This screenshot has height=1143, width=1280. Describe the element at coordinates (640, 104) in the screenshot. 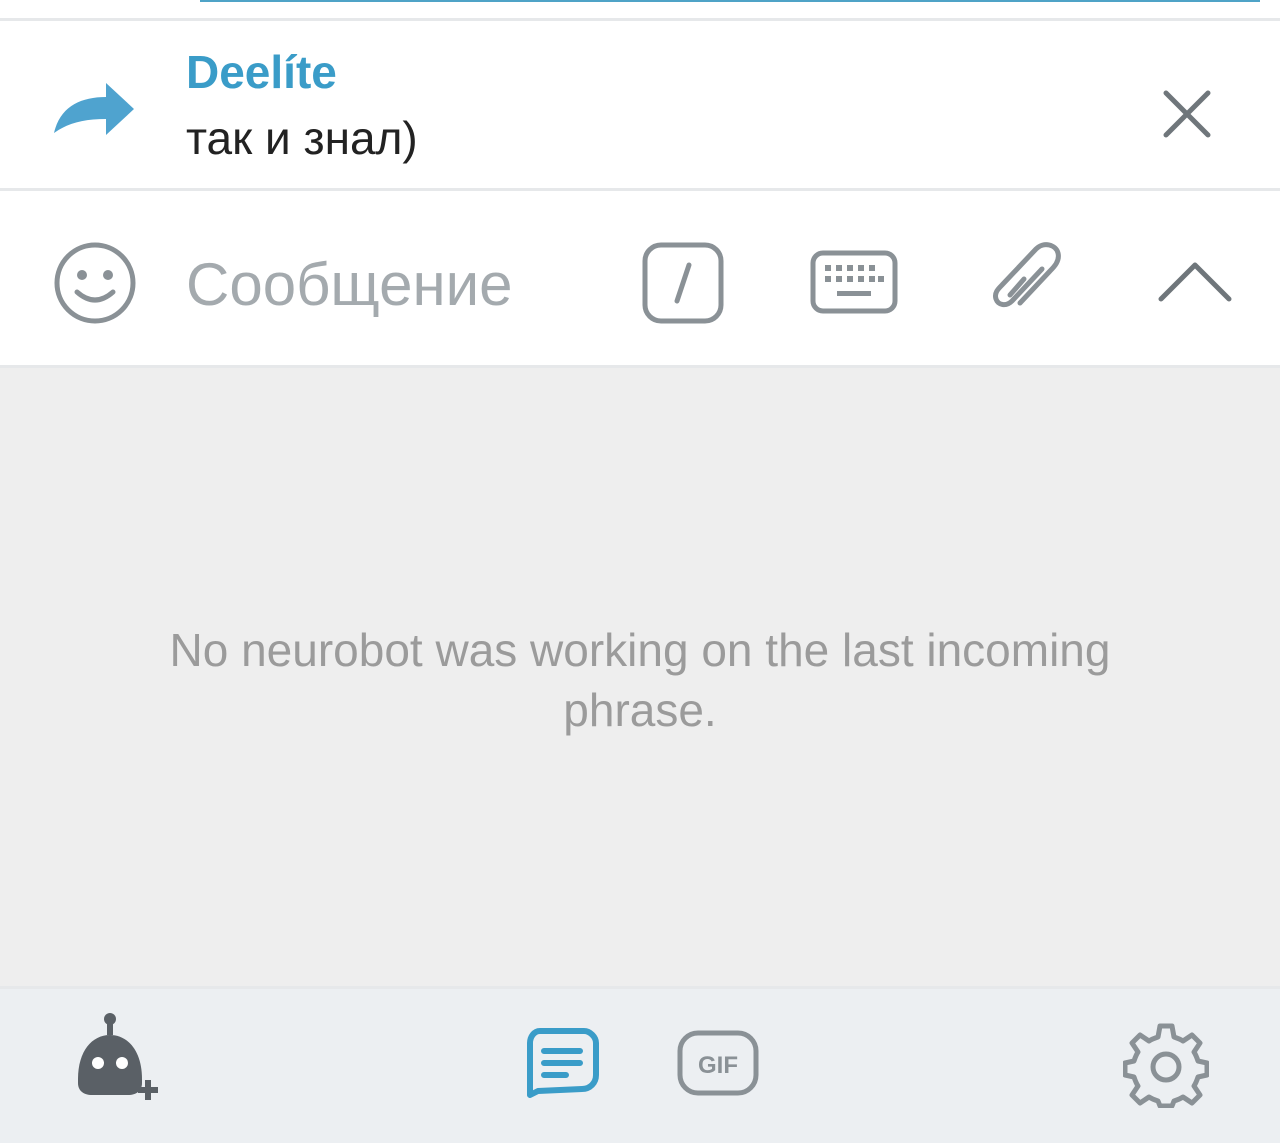

I see `reply-preview: Deelíte так и знал)` at that location.